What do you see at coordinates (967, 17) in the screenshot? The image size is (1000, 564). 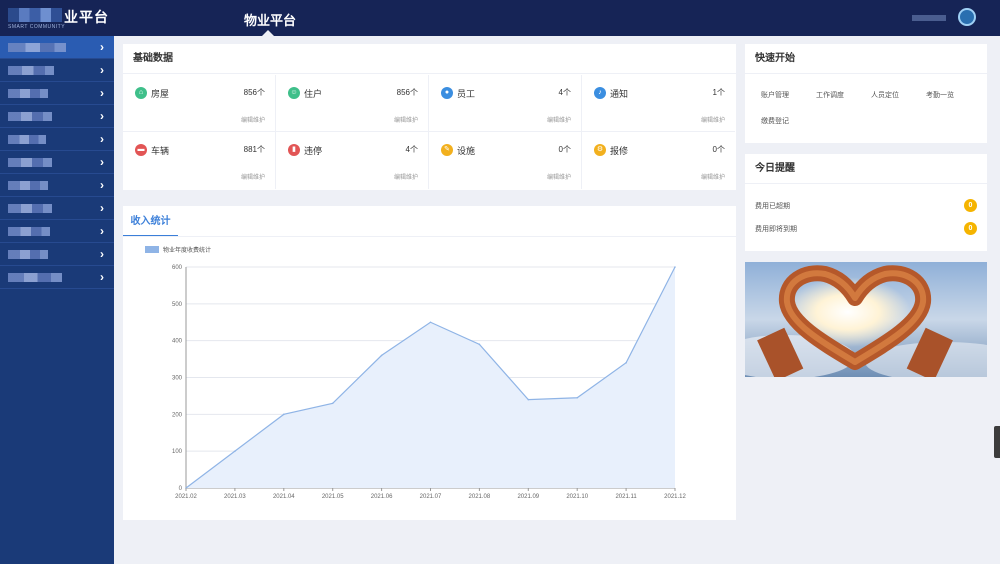 I see `user-avatar-icon` at bounding box center [967, 17].